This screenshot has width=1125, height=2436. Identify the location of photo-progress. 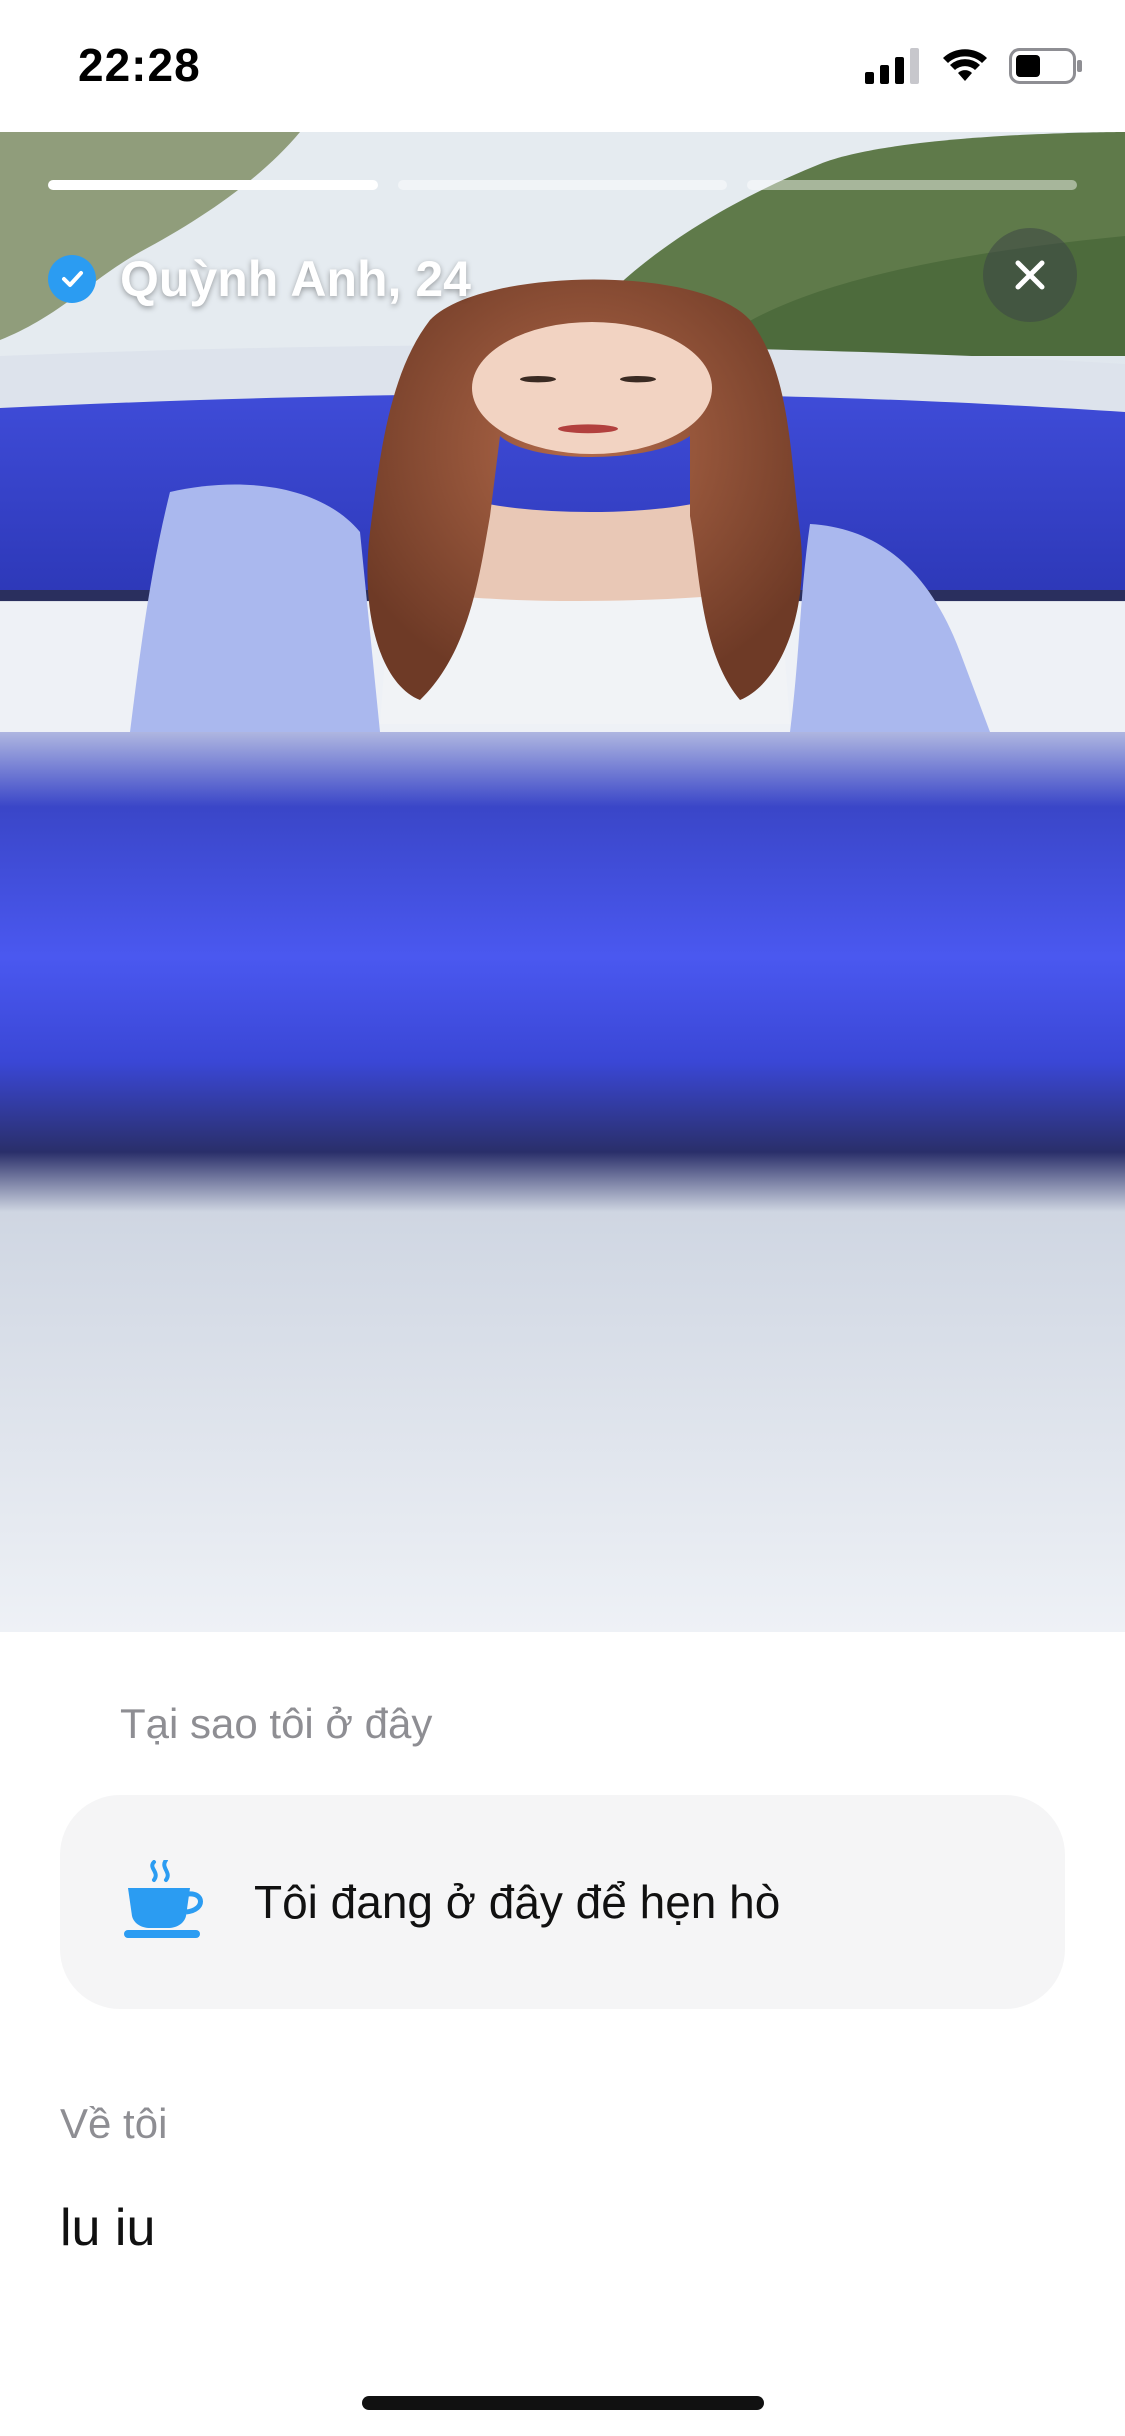
(563, 185).